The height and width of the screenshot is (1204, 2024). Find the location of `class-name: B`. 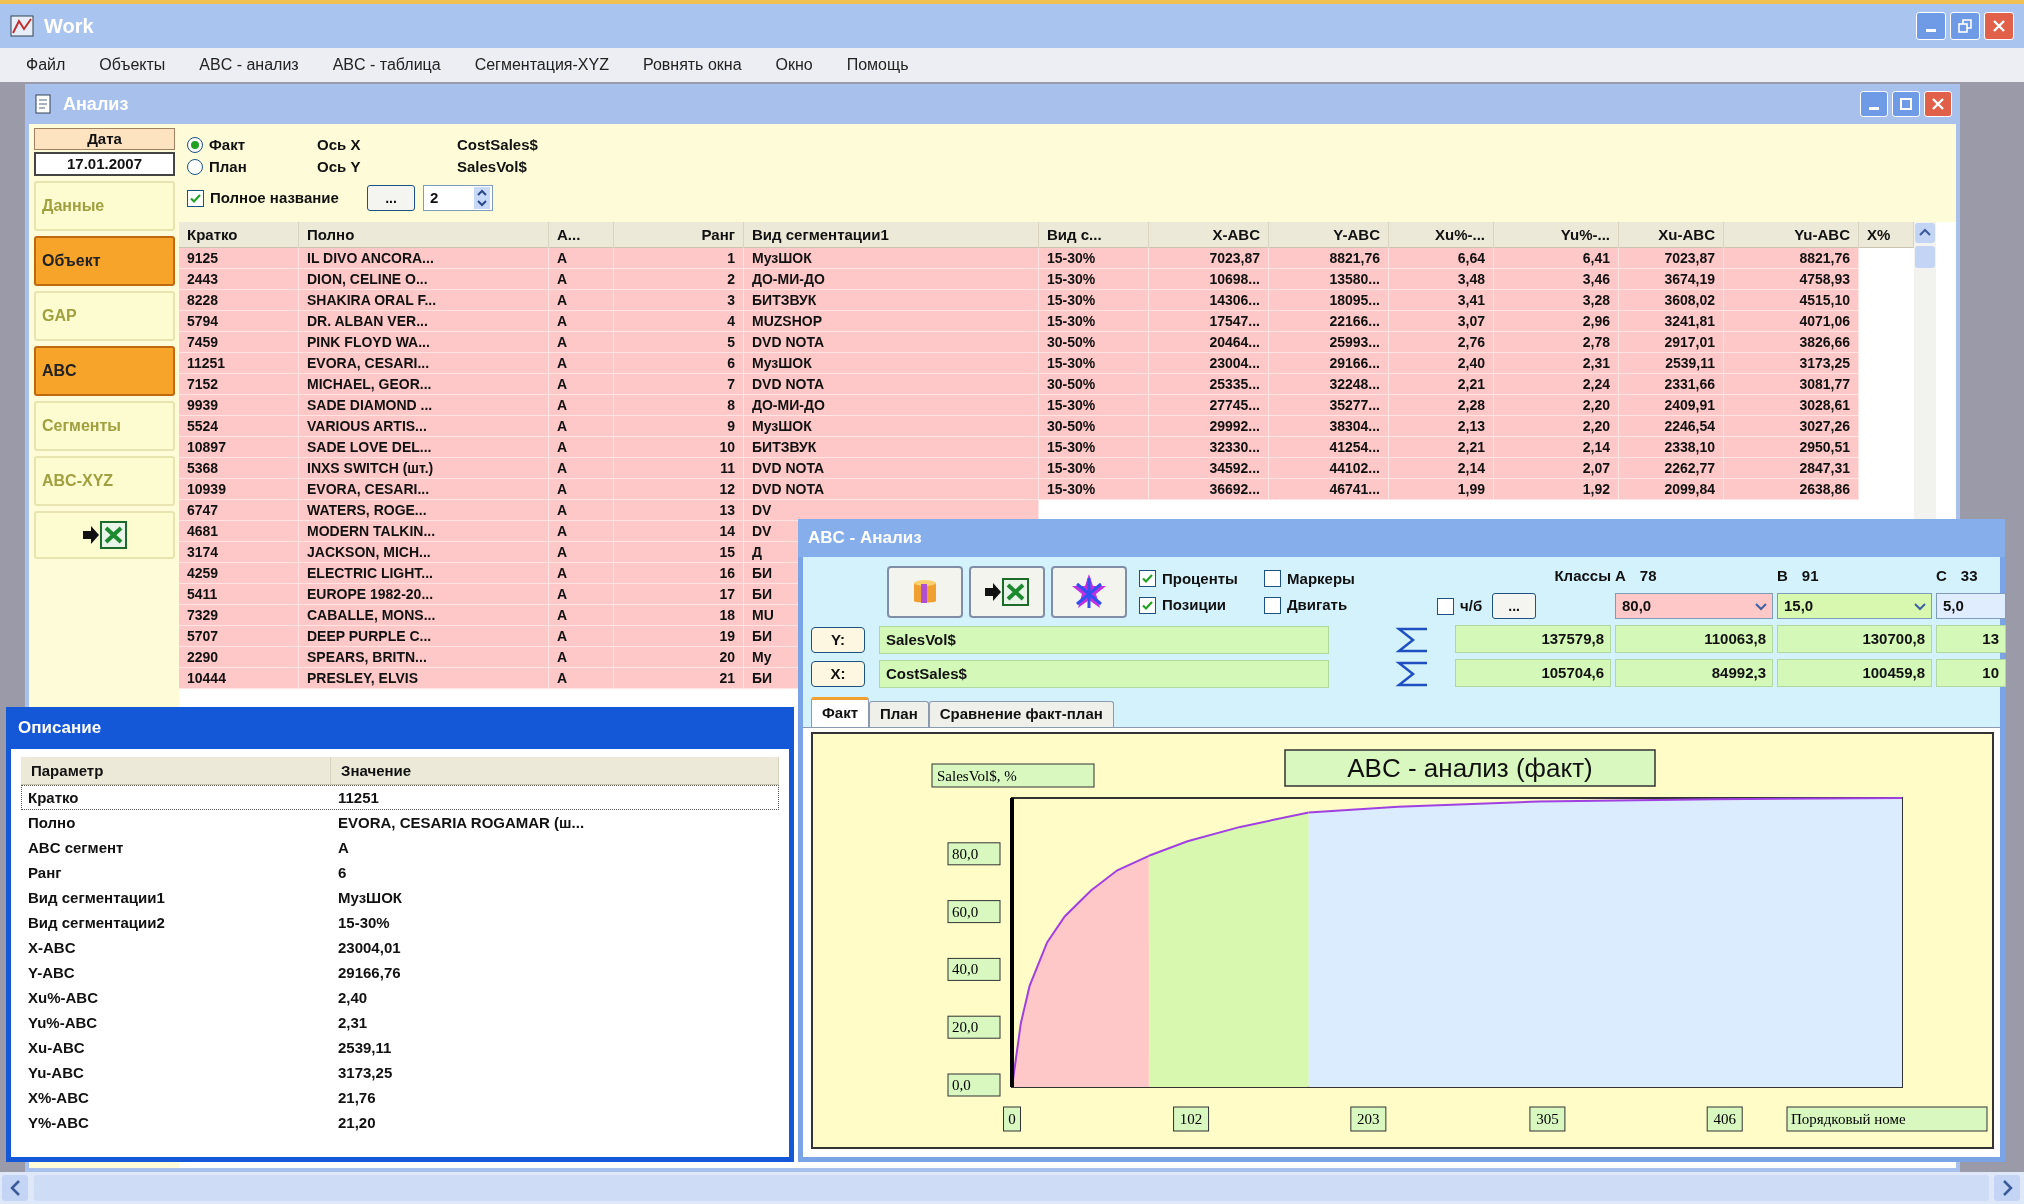

class-name: B is located at coordinates (1782, 576).